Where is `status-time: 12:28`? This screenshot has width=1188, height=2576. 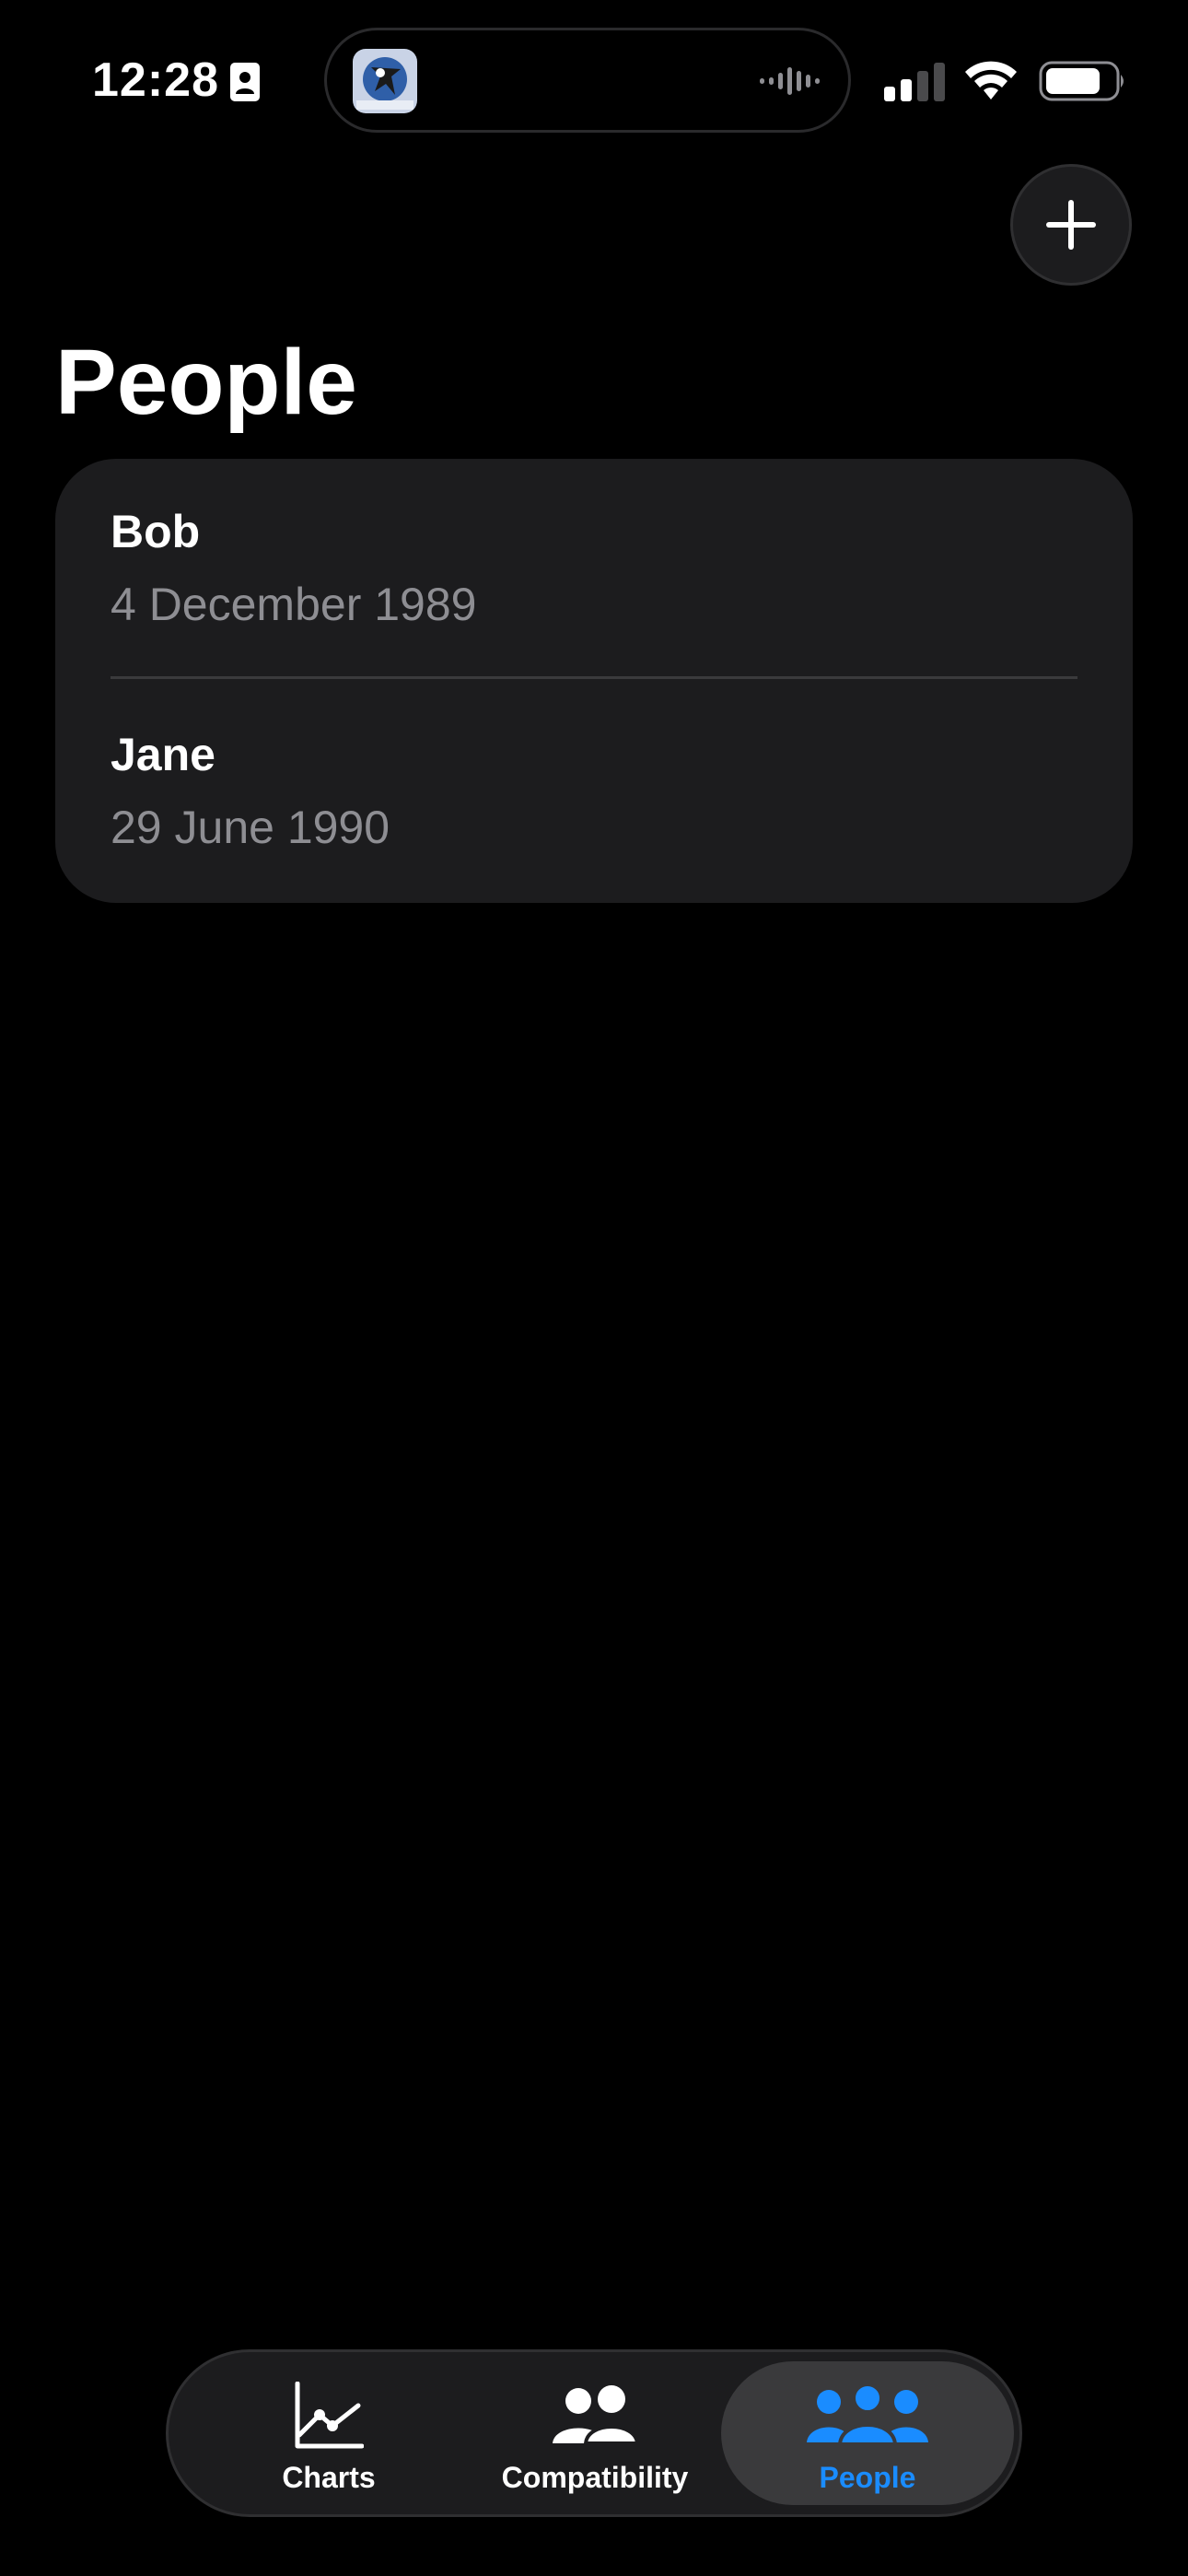
status-time: 12:28 is located at coordinates (155, 80).